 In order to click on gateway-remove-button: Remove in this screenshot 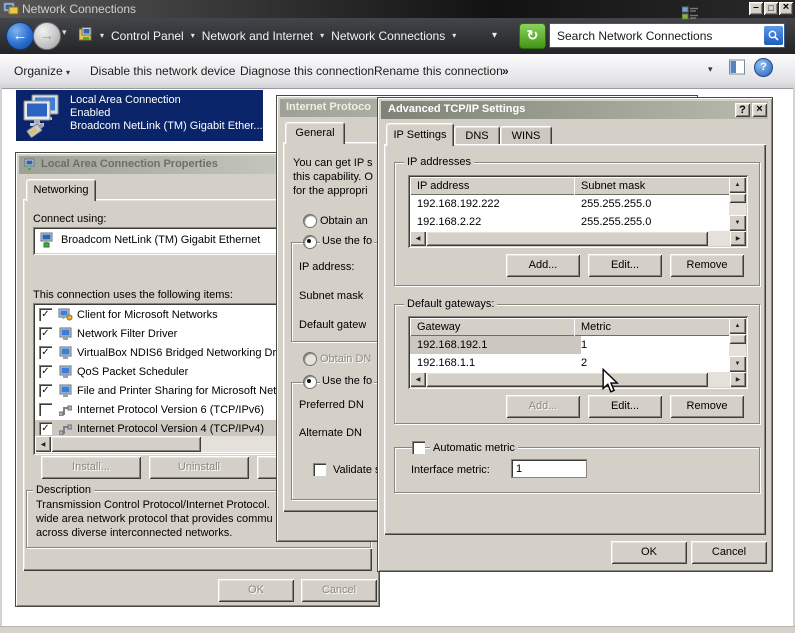, I will do `click(707, 406)`.